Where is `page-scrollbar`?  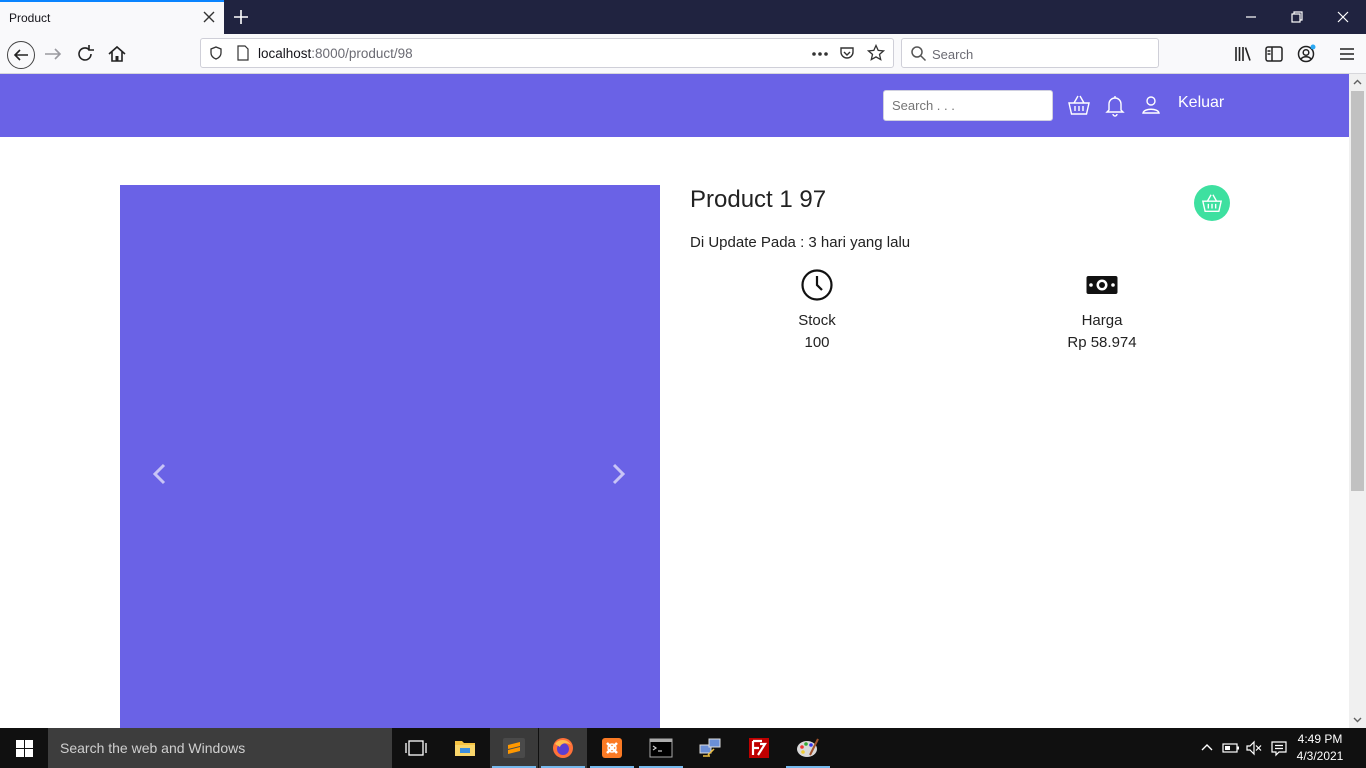 page-scrollbar is located at coordinates (1357, 401).